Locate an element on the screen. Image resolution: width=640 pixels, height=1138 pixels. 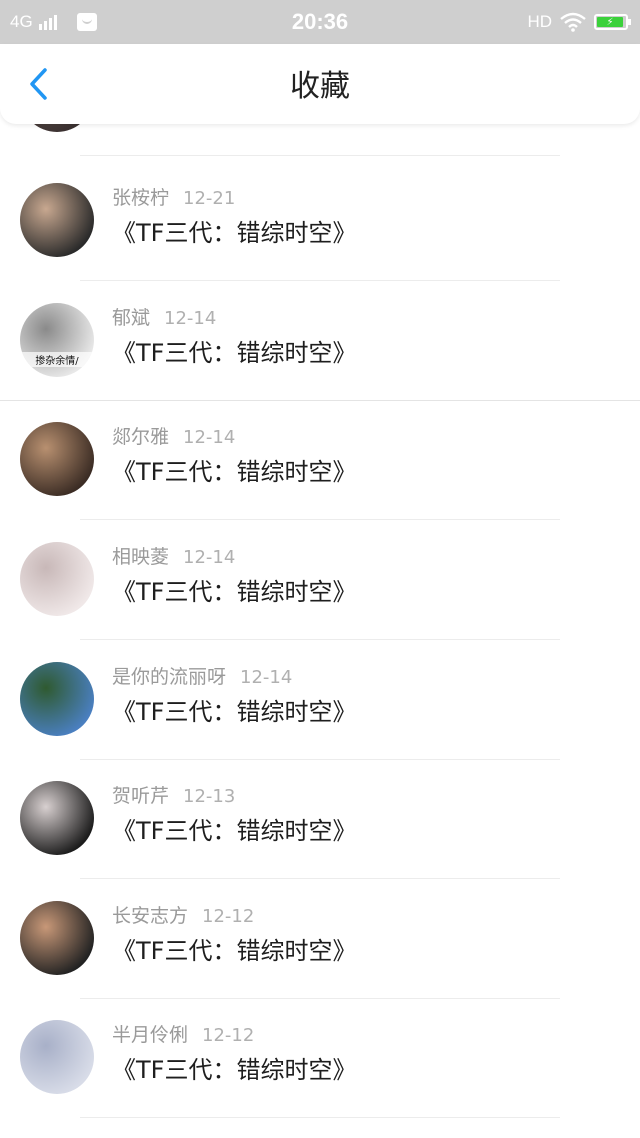
author-name: 贺听芹 is located at coordinates (140, 796).